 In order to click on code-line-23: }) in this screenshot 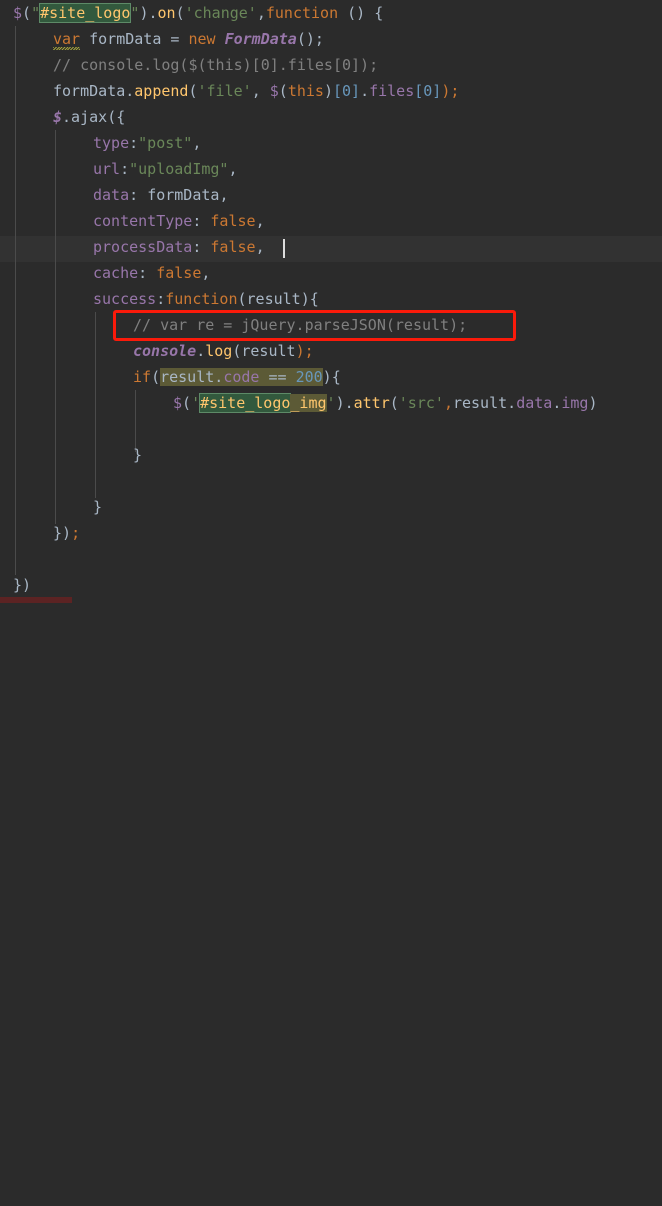, I will do `click(22, 585)`.